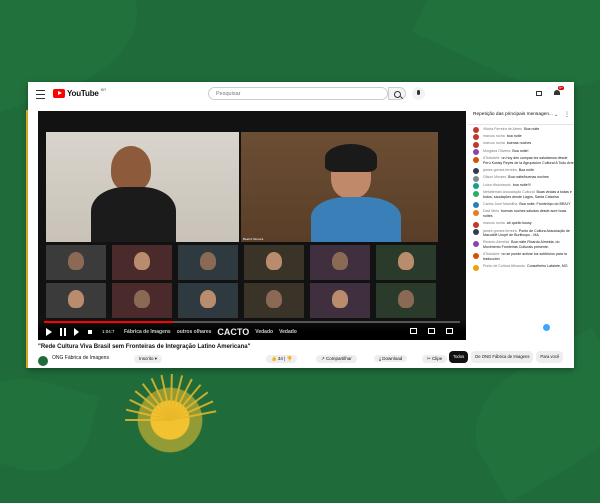 Image resolution: width=600 pixels, height=503 pixels. I want to click on chip-for-you: Para você, so click(550, 357).